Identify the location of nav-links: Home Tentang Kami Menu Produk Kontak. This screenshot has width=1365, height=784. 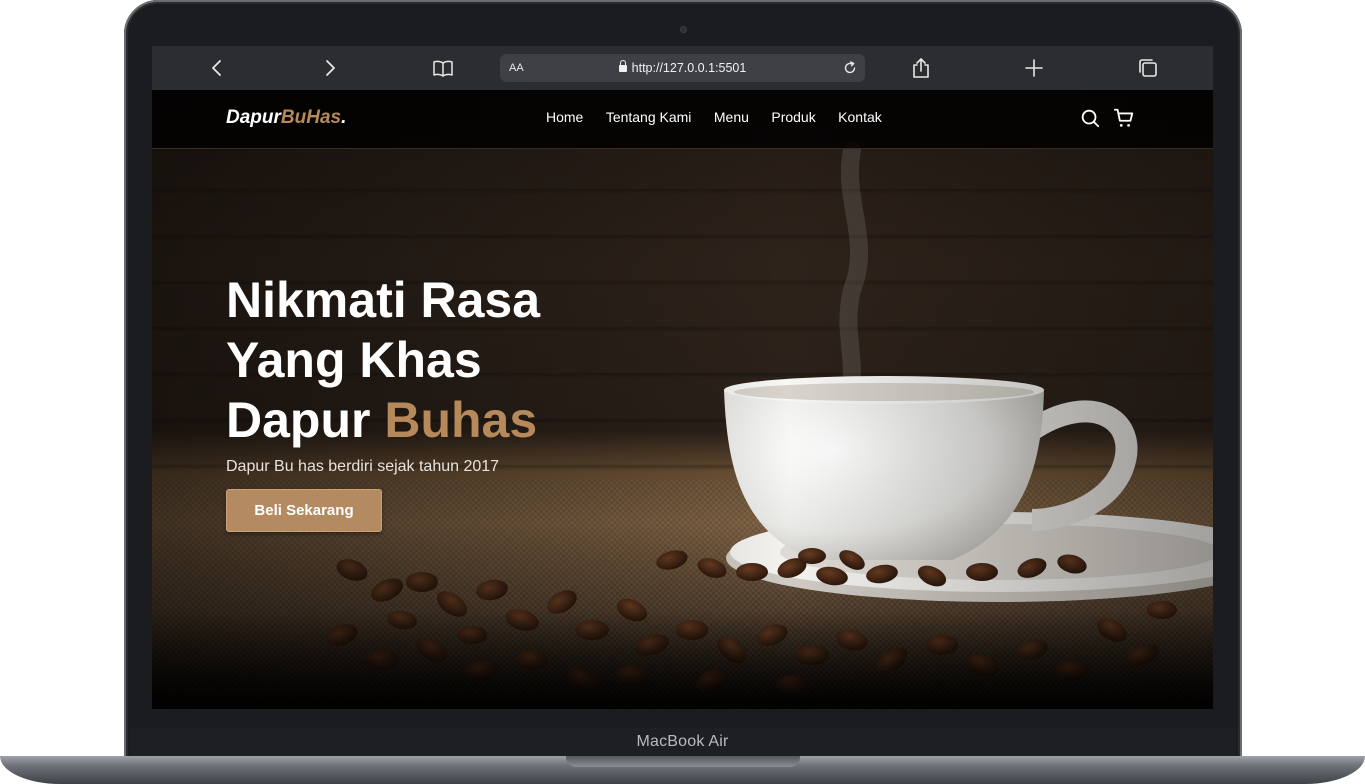
(723, 118).